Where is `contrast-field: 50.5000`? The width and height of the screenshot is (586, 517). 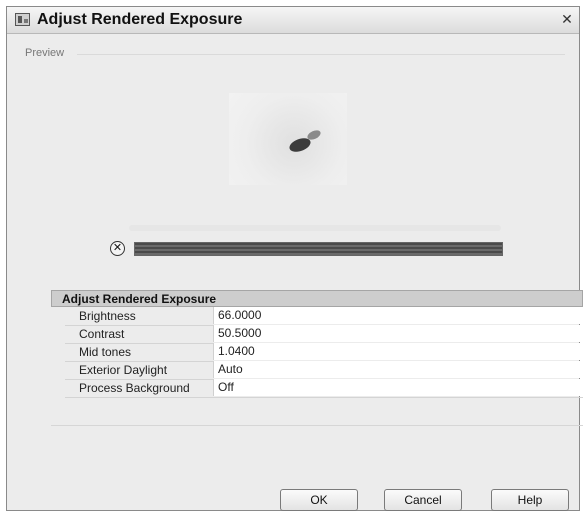 contrast-field: 50.5000 is located at coordinates (398, 333).